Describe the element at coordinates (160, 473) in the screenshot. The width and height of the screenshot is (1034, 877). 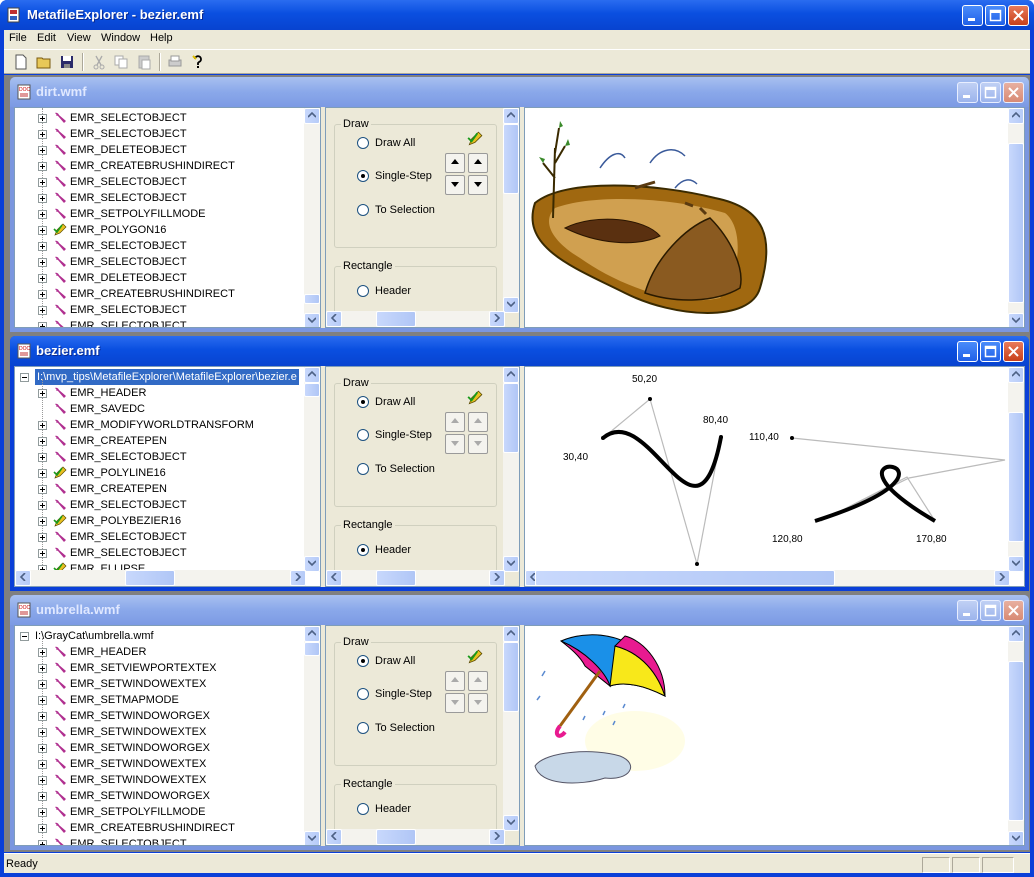
I see `tree-item: EMR_POLYLINE16` at that location.